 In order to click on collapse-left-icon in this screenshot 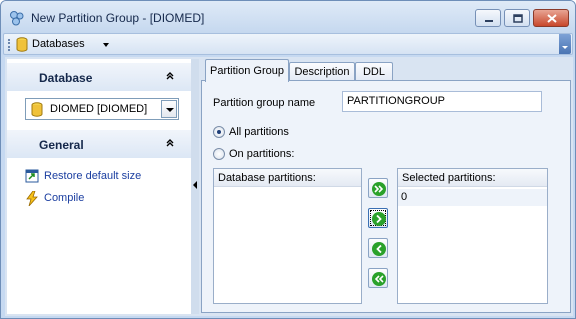, I will do `click(195, 185)`.